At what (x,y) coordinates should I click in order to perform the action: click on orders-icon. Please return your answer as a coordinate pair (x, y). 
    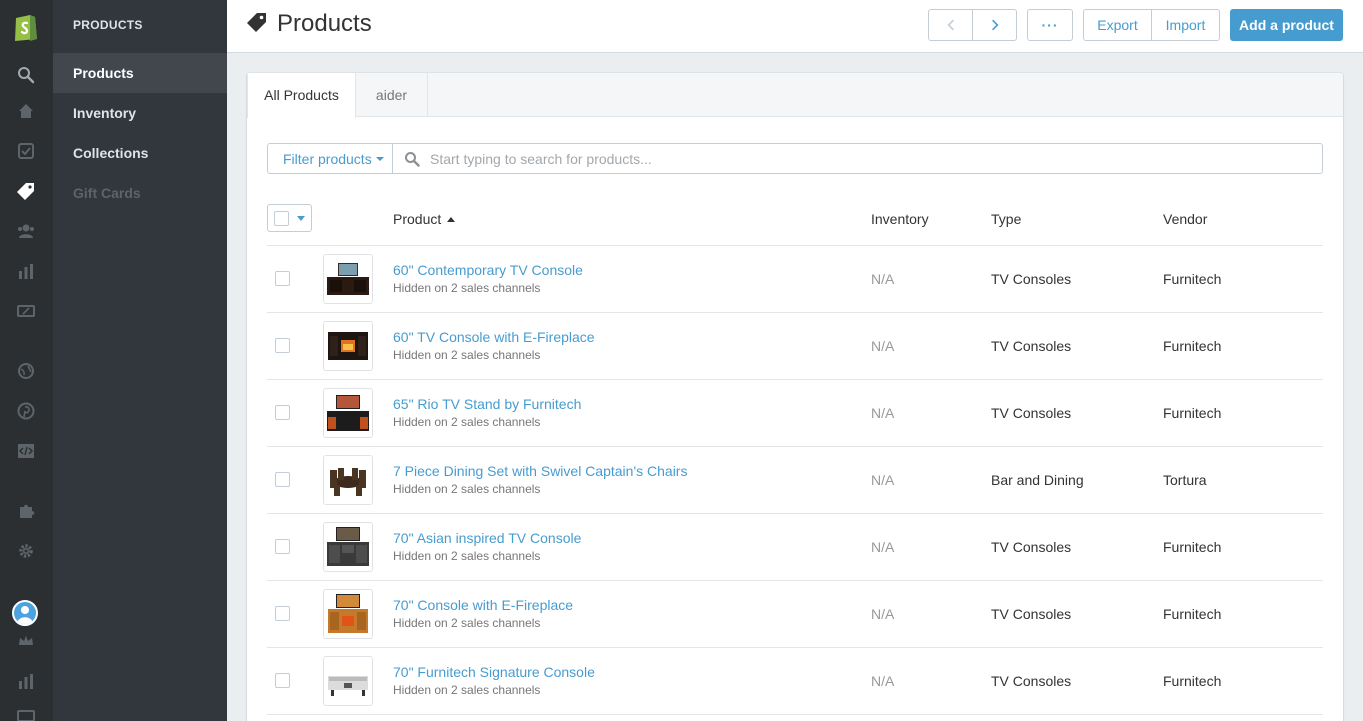
    Looking at the image, I should click on (26, 151).